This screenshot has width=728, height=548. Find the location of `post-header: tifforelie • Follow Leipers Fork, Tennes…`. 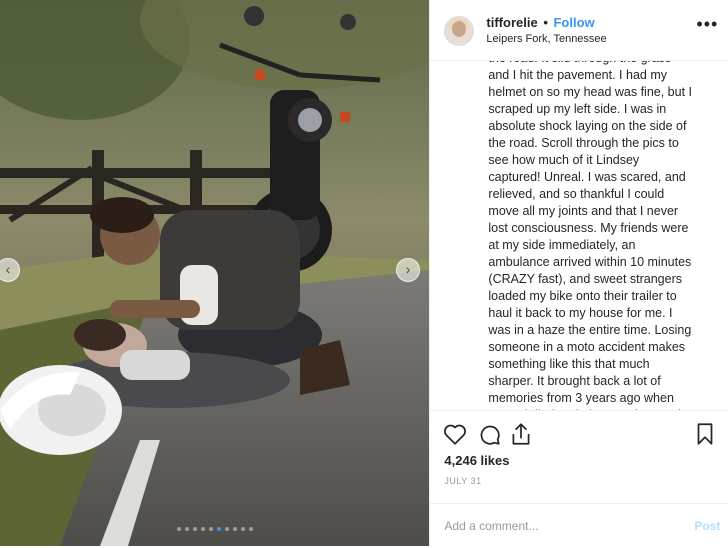

post-header: tifforelie • Follow Leipers Fork, Tennes… is located at coordinates (579, 30).